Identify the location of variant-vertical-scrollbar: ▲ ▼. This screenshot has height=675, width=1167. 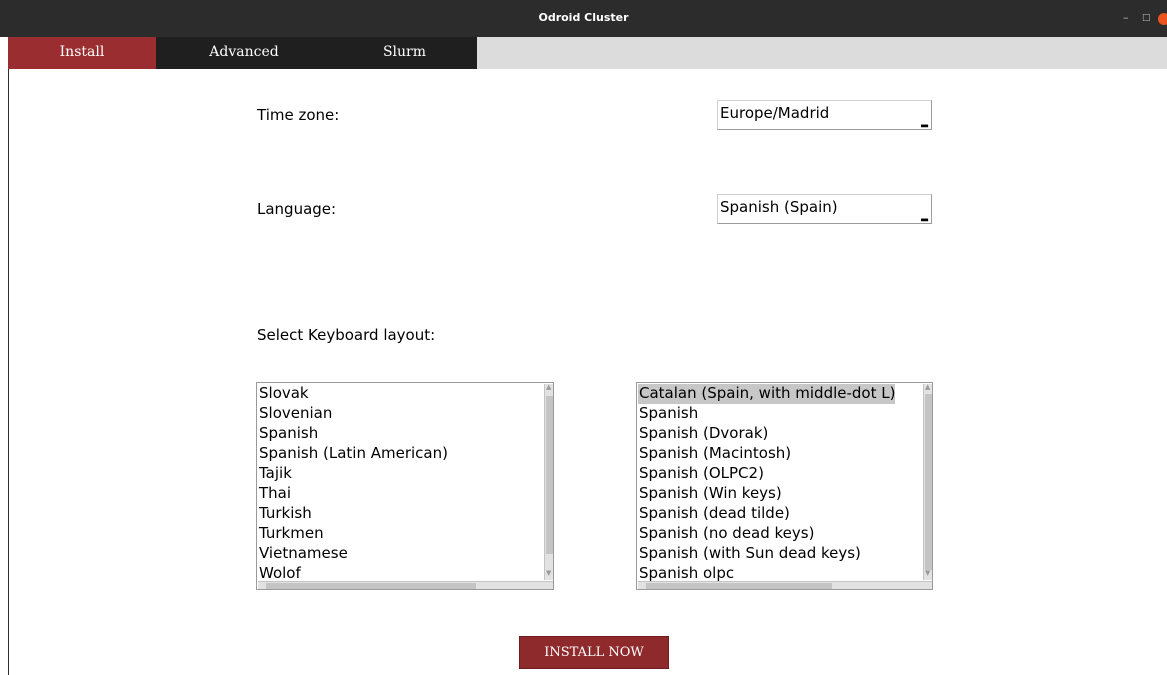
(927, 482).